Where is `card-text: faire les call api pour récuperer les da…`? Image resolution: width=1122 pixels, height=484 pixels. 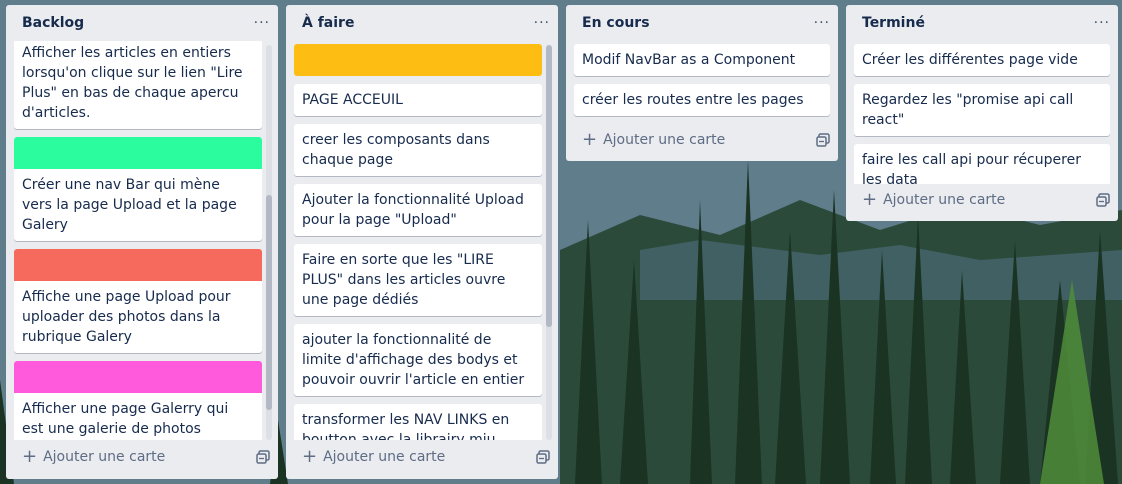
card-text: faire les call api pour récuperer les da… is located at coordinates (971, 168).